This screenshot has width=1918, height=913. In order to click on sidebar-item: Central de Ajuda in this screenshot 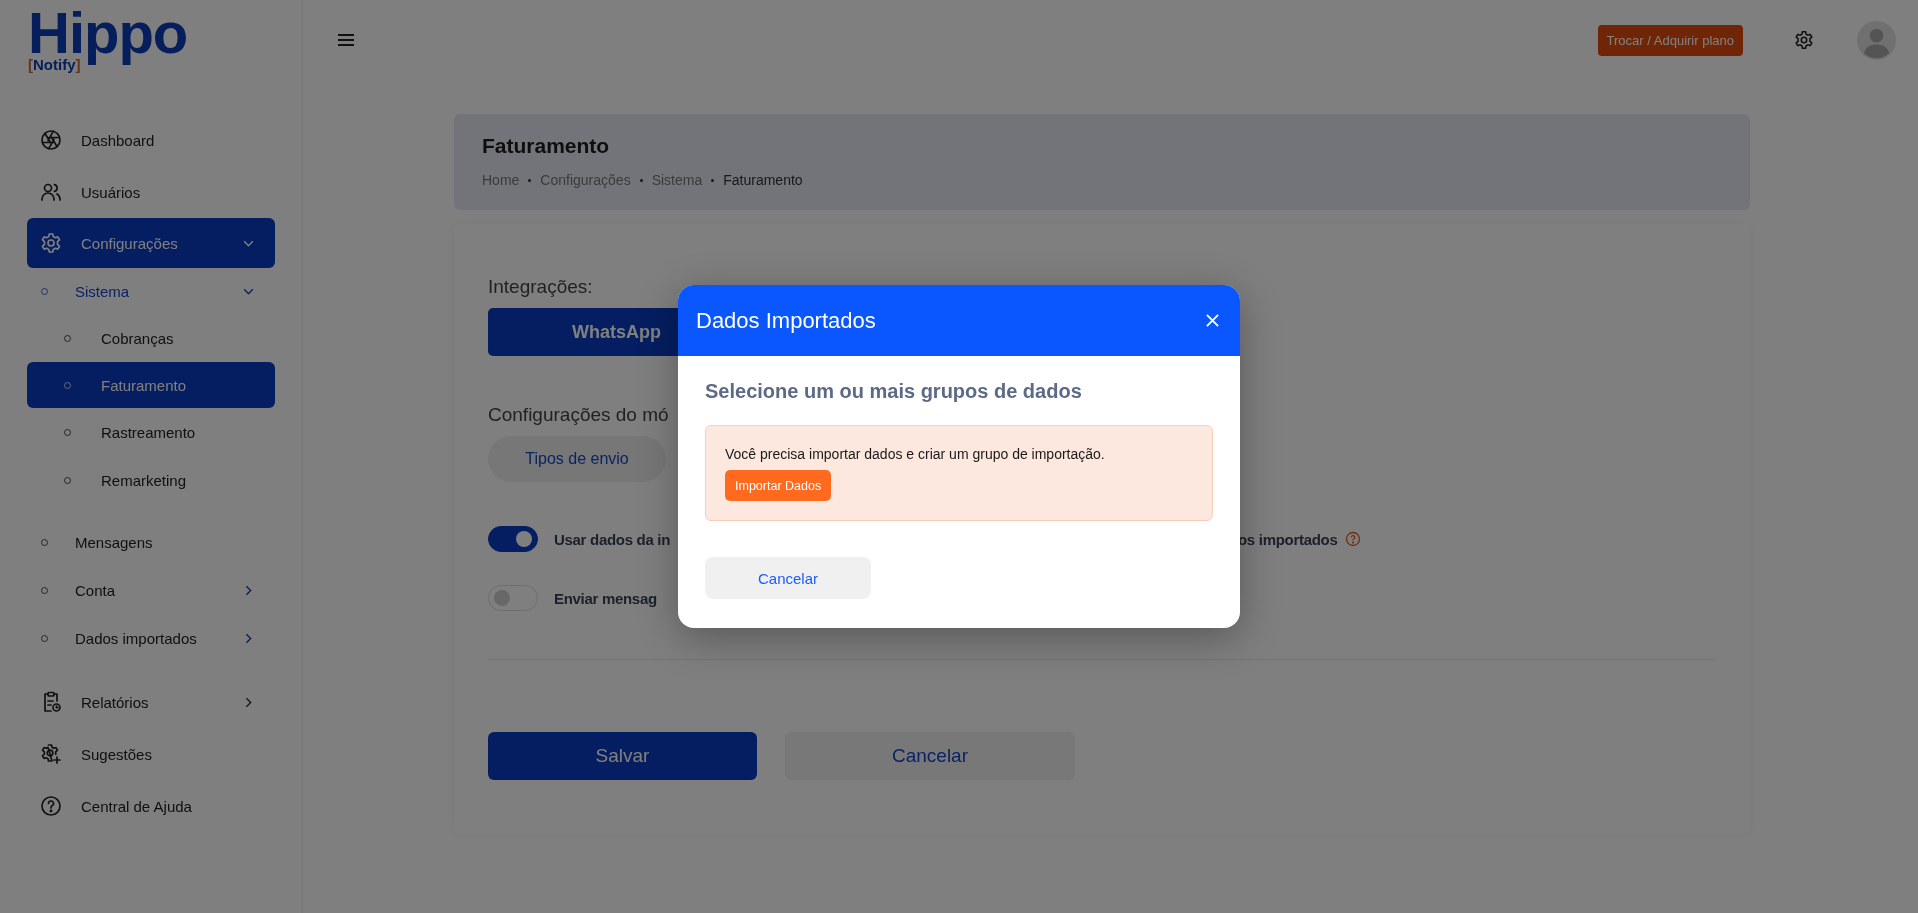, I will do `click(151, 806)`.